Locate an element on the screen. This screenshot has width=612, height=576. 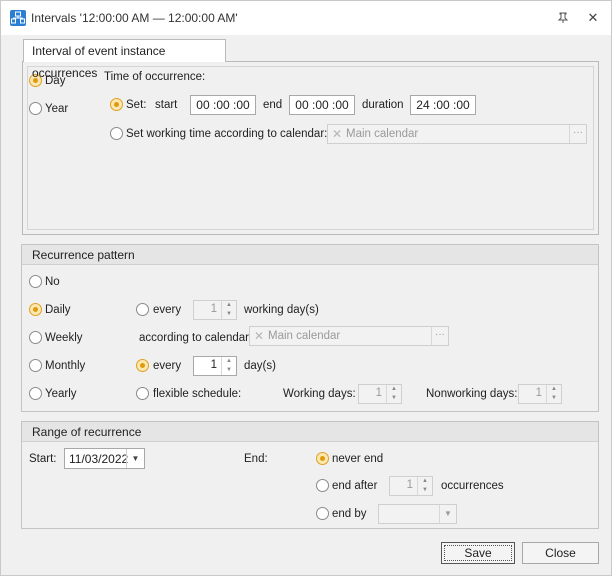
save-button: Save is located at coordinates (478, 553).